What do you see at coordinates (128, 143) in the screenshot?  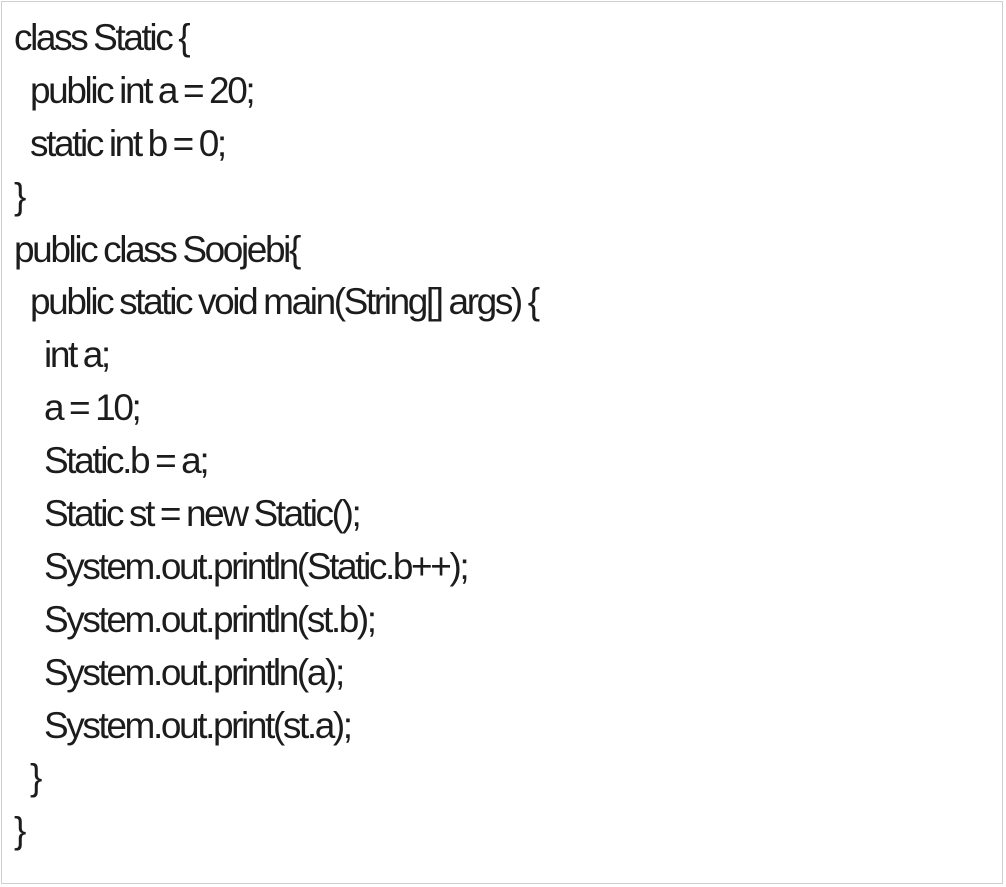 I see `code-line-3: static int b = 0;` at bounding box center [128, 143].